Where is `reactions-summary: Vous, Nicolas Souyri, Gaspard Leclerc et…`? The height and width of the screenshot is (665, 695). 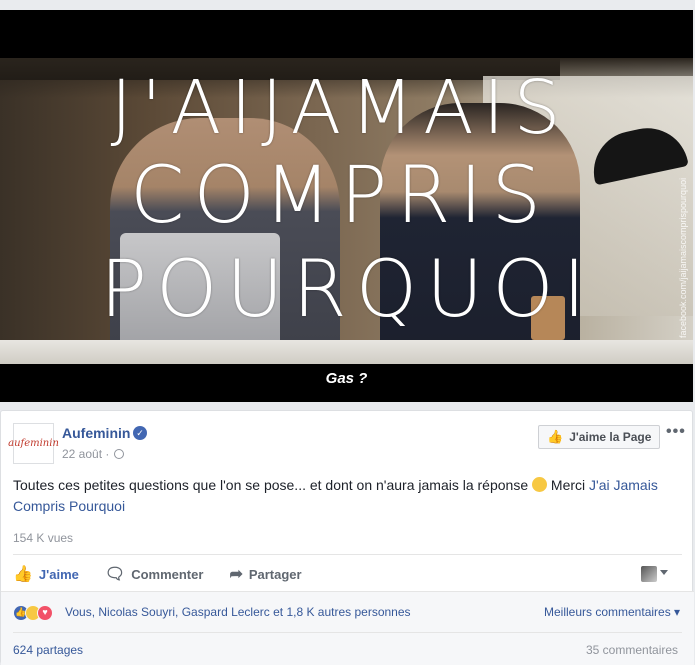
reactions-summary: Vous, Nicolas Souyri, Gaspard Leclerc et… is located at coordinates (238, 612).